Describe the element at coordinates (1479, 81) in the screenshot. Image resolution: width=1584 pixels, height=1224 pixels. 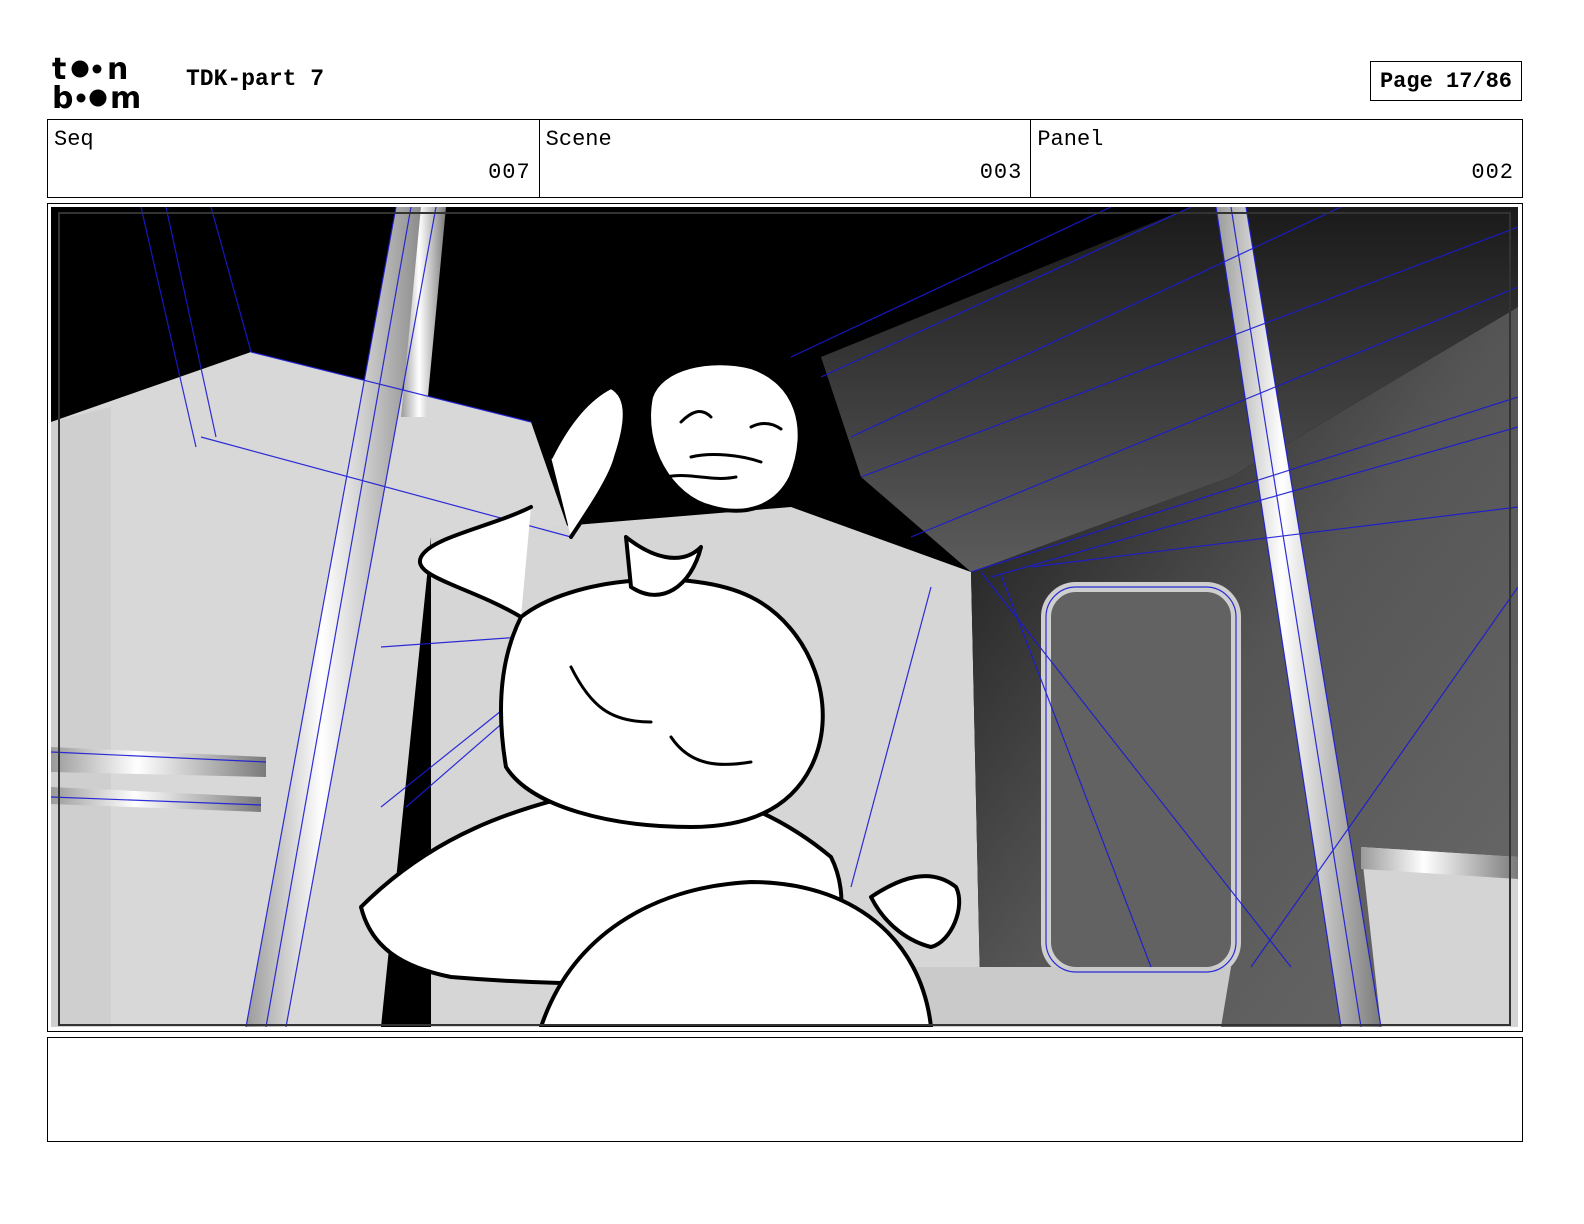
I see `page-number: 17/86` at that location.